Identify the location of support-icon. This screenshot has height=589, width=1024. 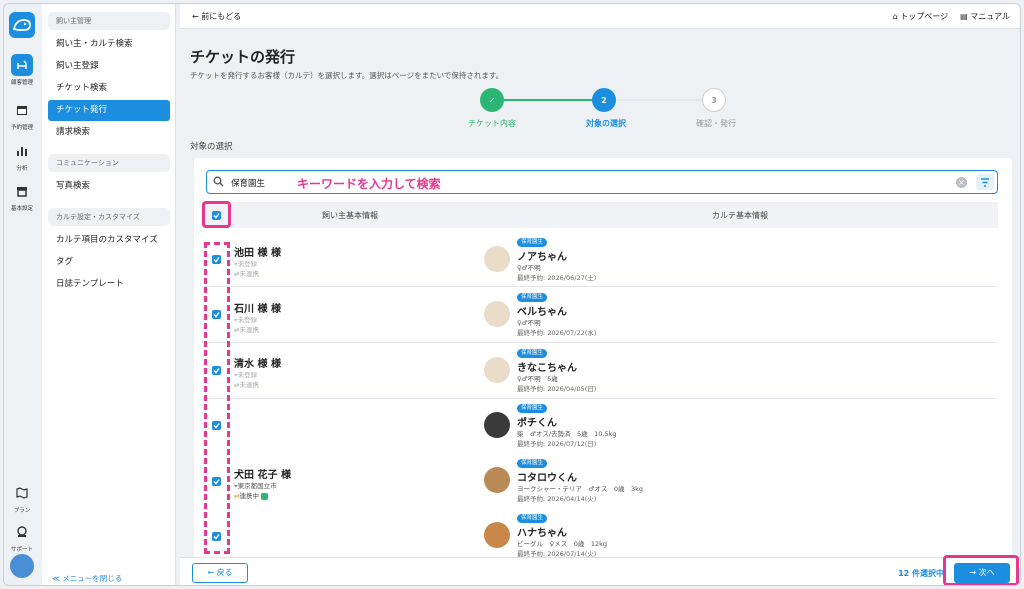
(22, 532).